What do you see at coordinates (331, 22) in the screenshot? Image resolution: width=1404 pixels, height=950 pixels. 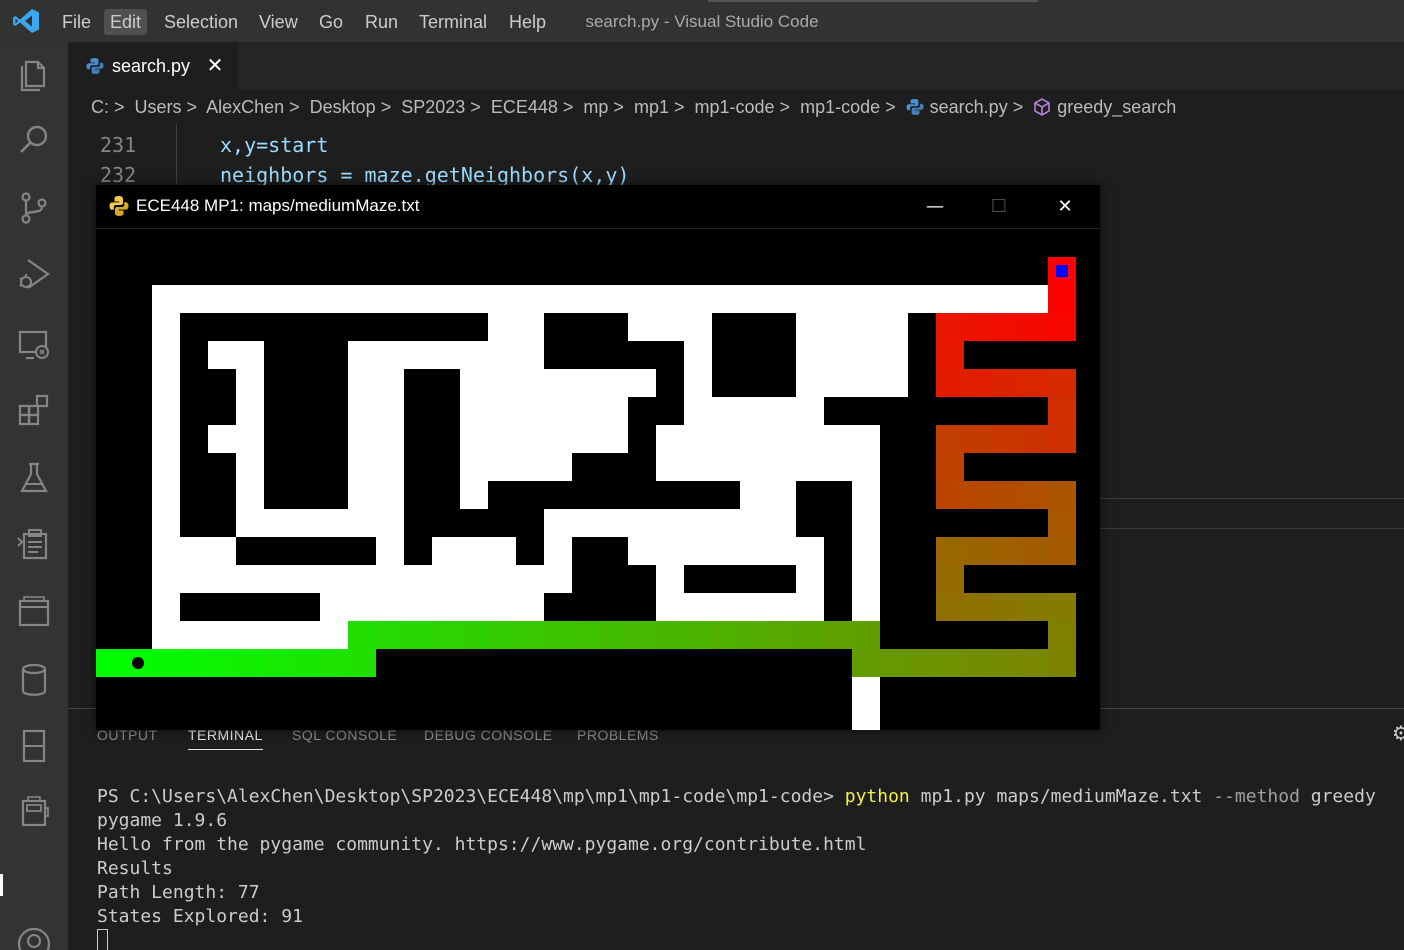 I see `menu-go: Go` at bounding box center [331, 22].